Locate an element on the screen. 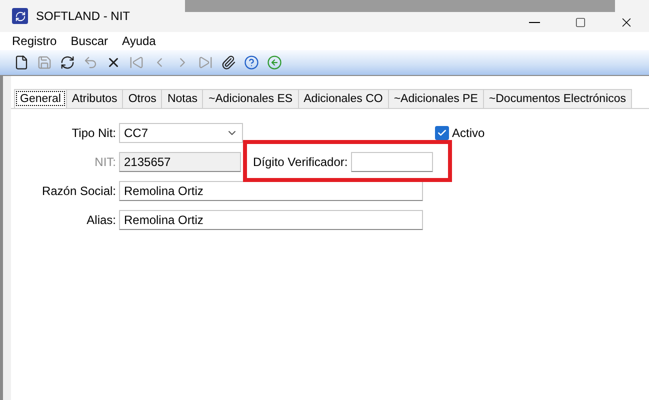 This screenshot has width=649, height=400. field-label: Tipo Nit: is located at coordinates (94, 133).